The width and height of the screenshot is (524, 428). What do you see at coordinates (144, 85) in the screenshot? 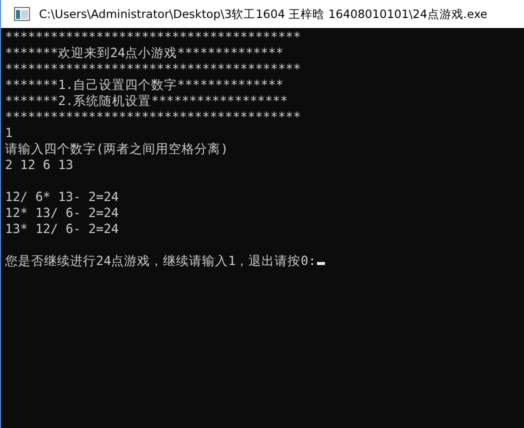
I see `console-line: *******1.自己设置四个数字**************` at bounding box center [144, 85].